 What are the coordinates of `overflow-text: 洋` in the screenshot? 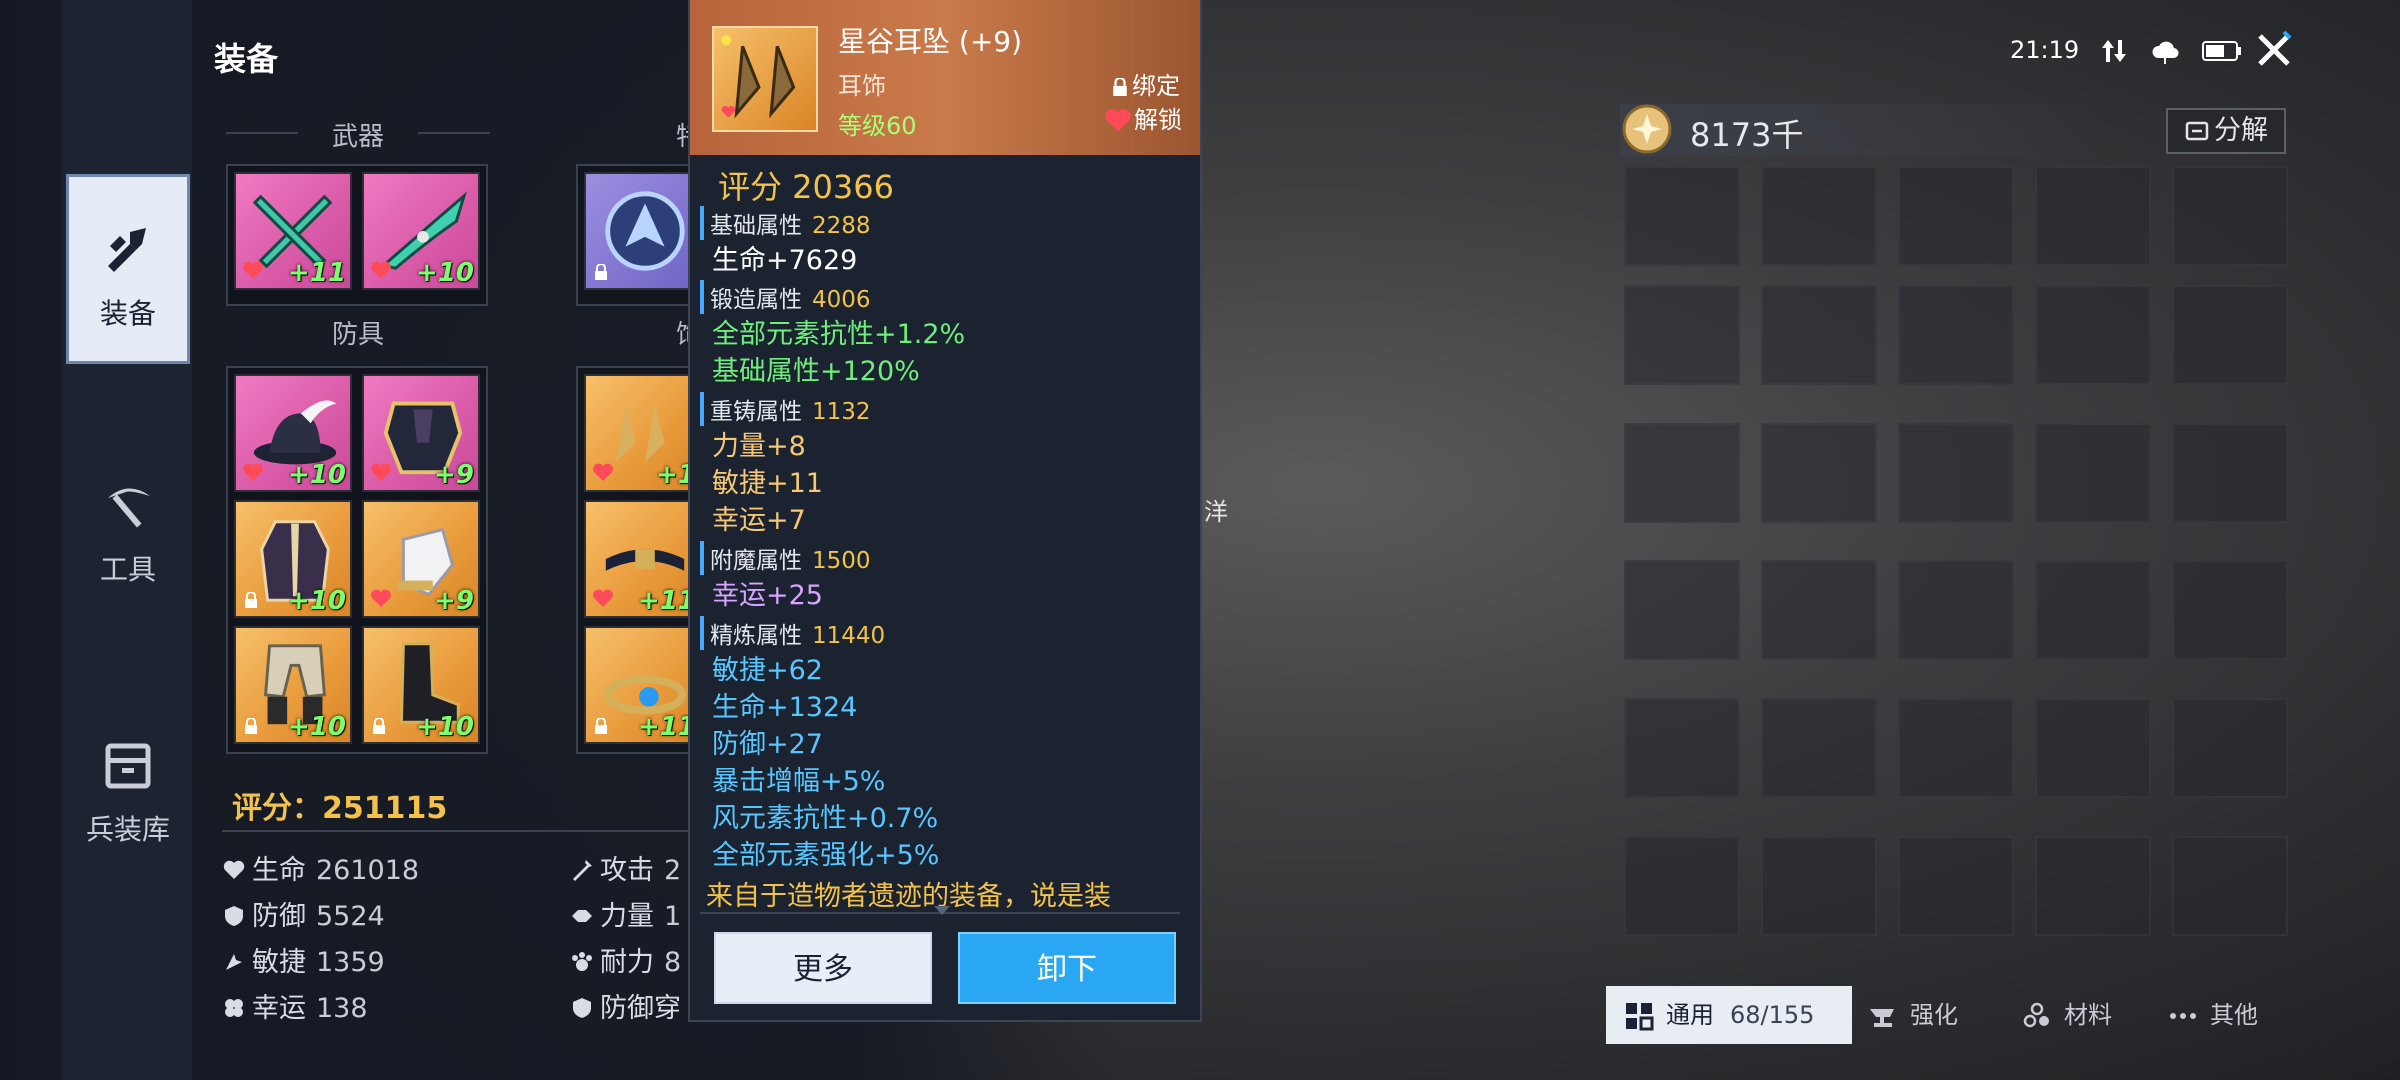 It's located at (1216, 512).